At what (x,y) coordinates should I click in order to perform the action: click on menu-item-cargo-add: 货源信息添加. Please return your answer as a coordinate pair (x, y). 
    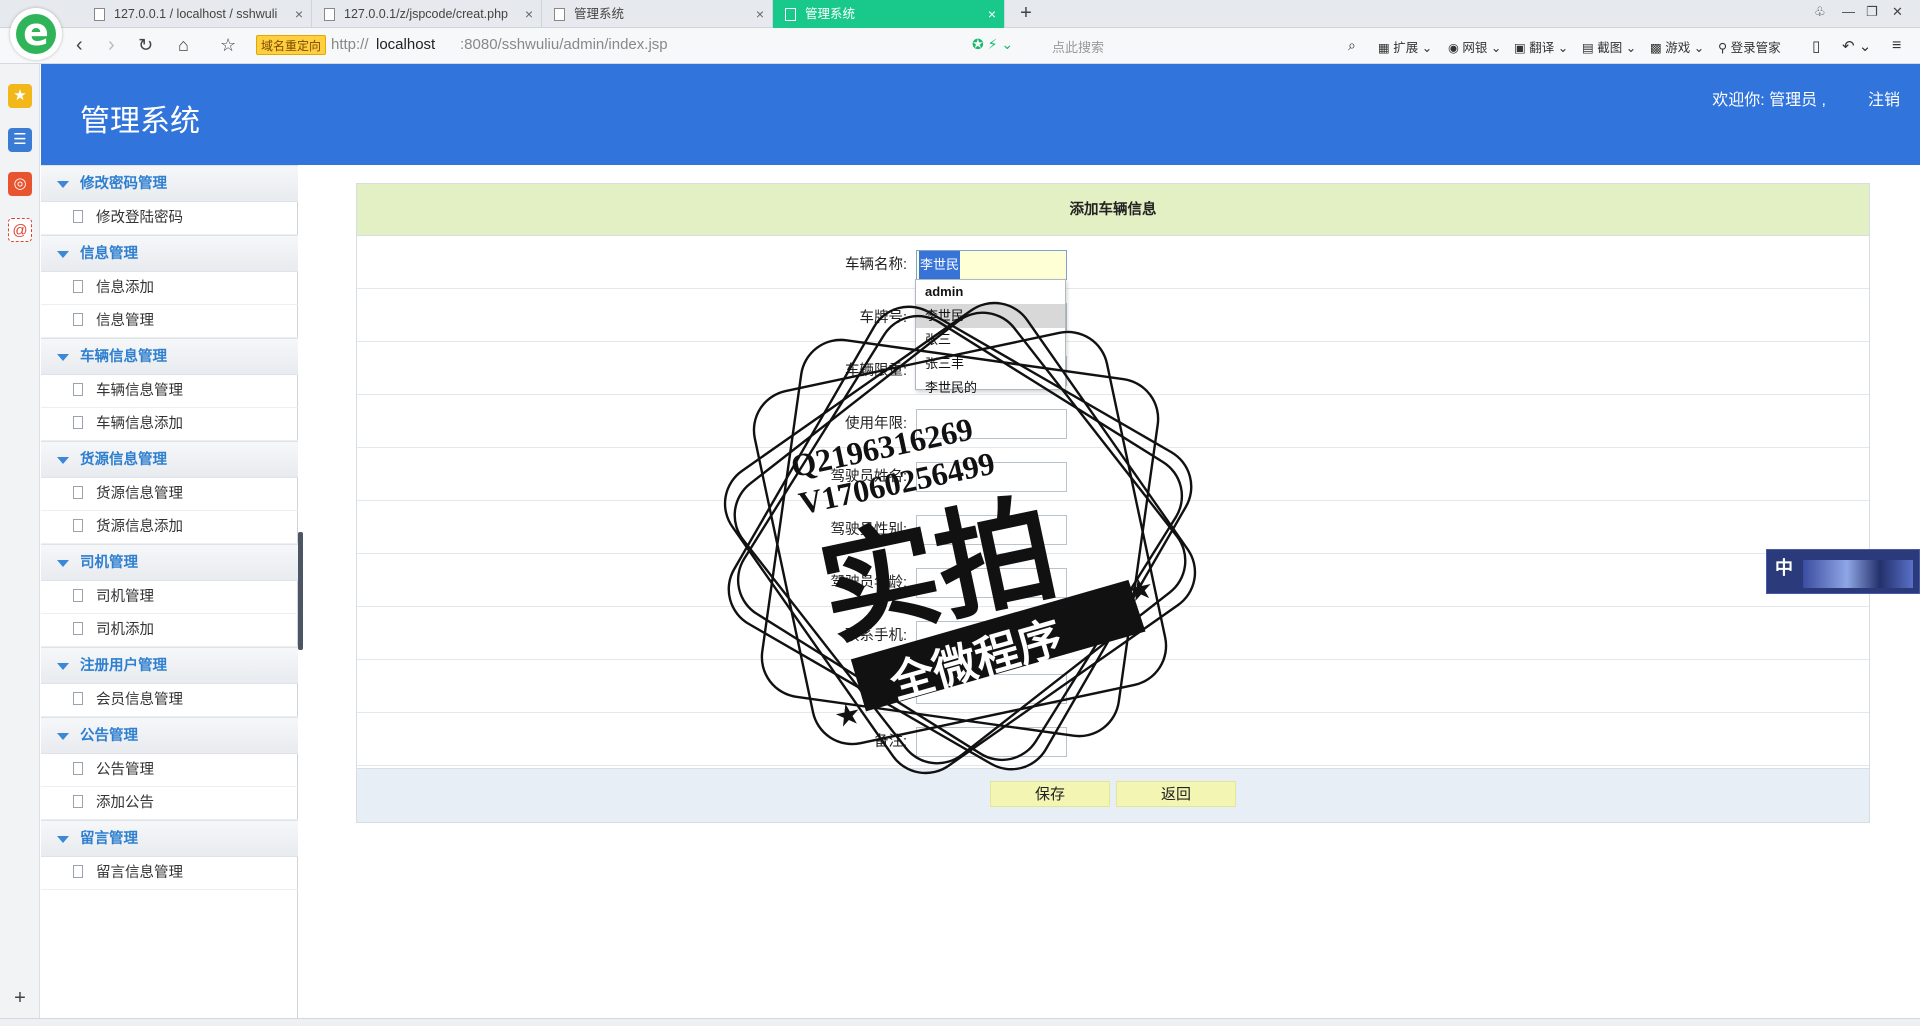
    Looking at the image, I should click on (169, 527).